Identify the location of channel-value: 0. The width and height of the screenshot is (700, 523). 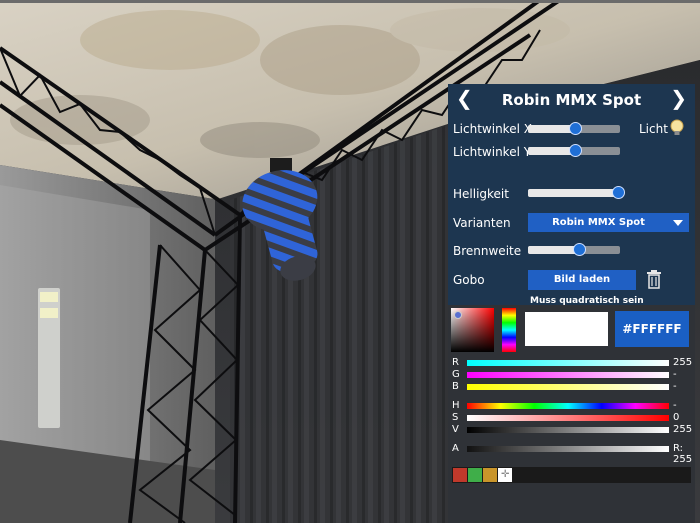
(676, 417).